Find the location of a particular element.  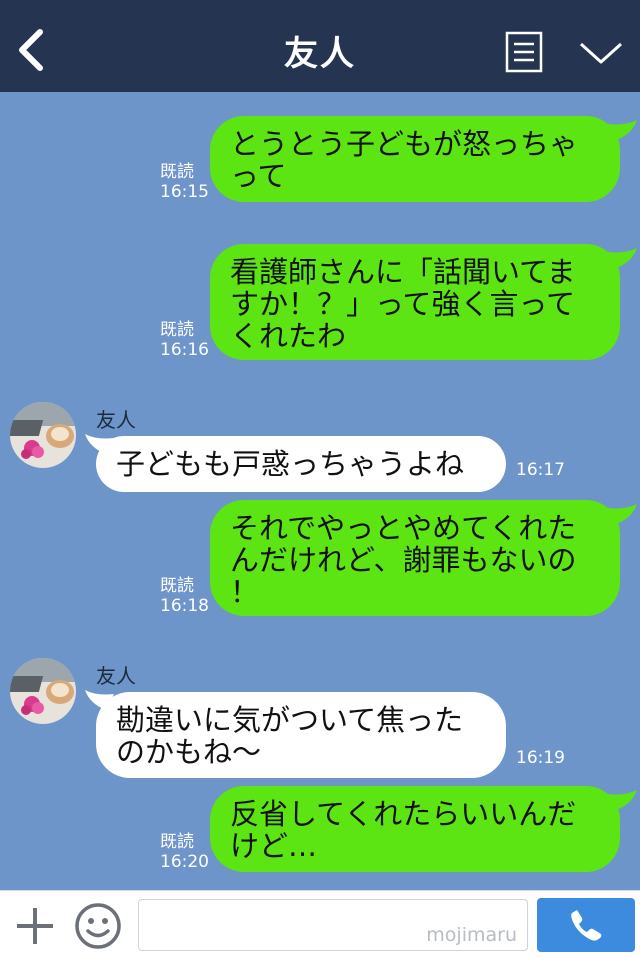

outgoing-message-bubble: 看護師さんに「話聞いてま すか！？」って強く言って くれたわ is located at coordinates (415, 302).